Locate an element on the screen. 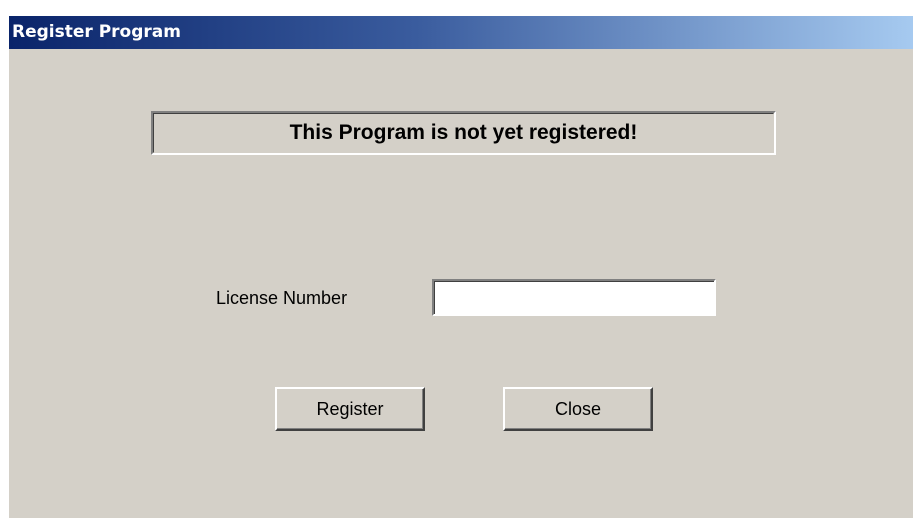 The image size is (913, 518). registration-status-message: This Program is not yet registered! is located at coordinates (463, 132).